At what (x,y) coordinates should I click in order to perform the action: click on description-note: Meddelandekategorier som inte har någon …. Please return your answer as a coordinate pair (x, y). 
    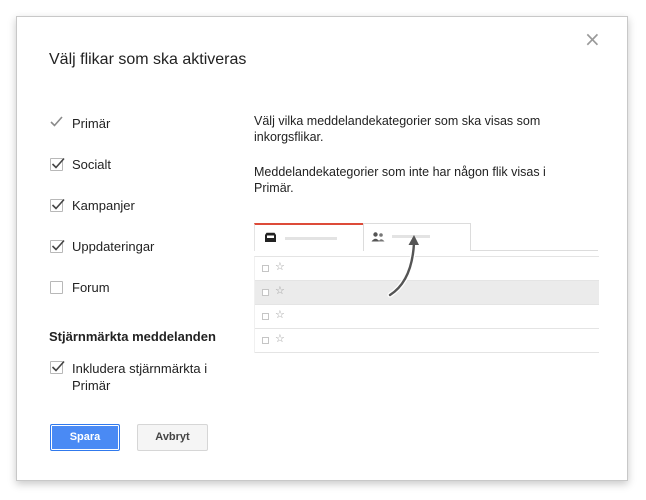
    Looking at the image, I should click on (400, 180).